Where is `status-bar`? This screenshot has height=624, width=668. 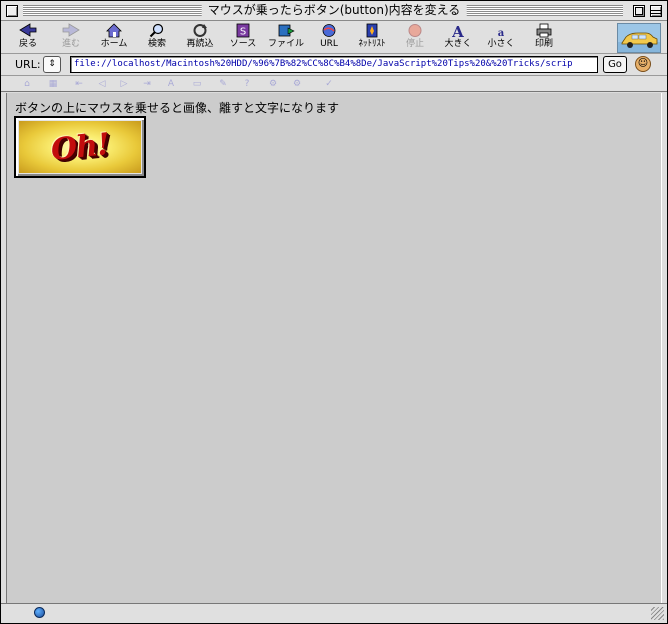
status-bar is located at coordinates (334, 613).